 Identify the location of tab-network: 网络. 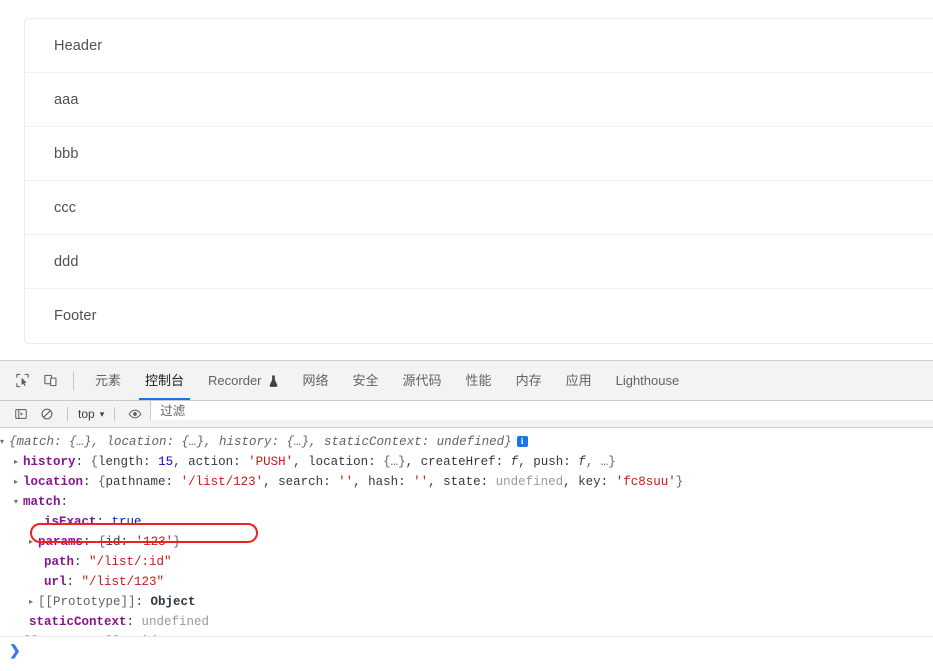
(316, 380).